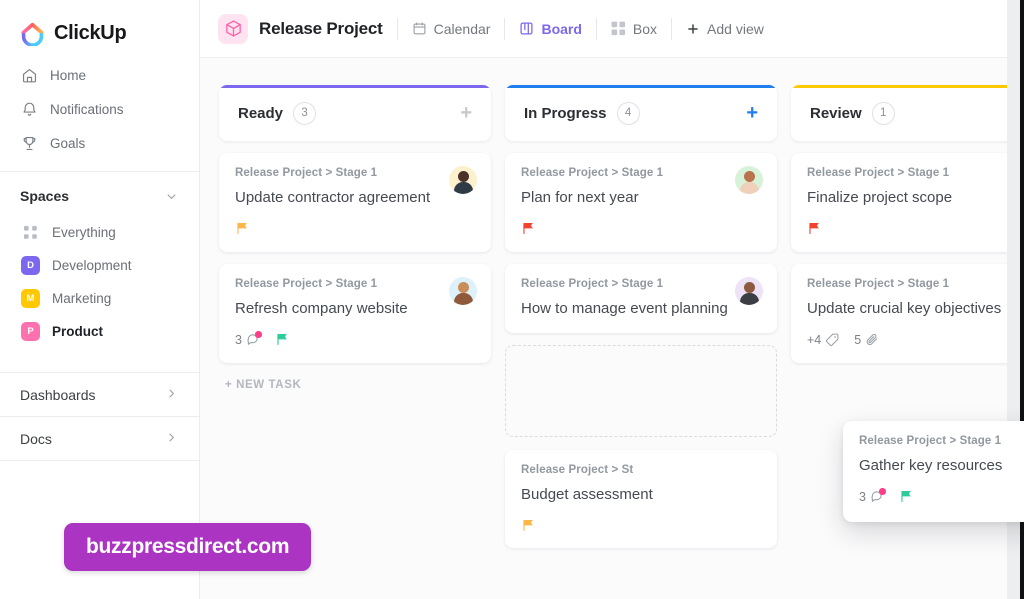 Image resolution: width=1024 pixels, height=599 pixels. I want to click on task-title: Gather key resources, so click(931, 465).